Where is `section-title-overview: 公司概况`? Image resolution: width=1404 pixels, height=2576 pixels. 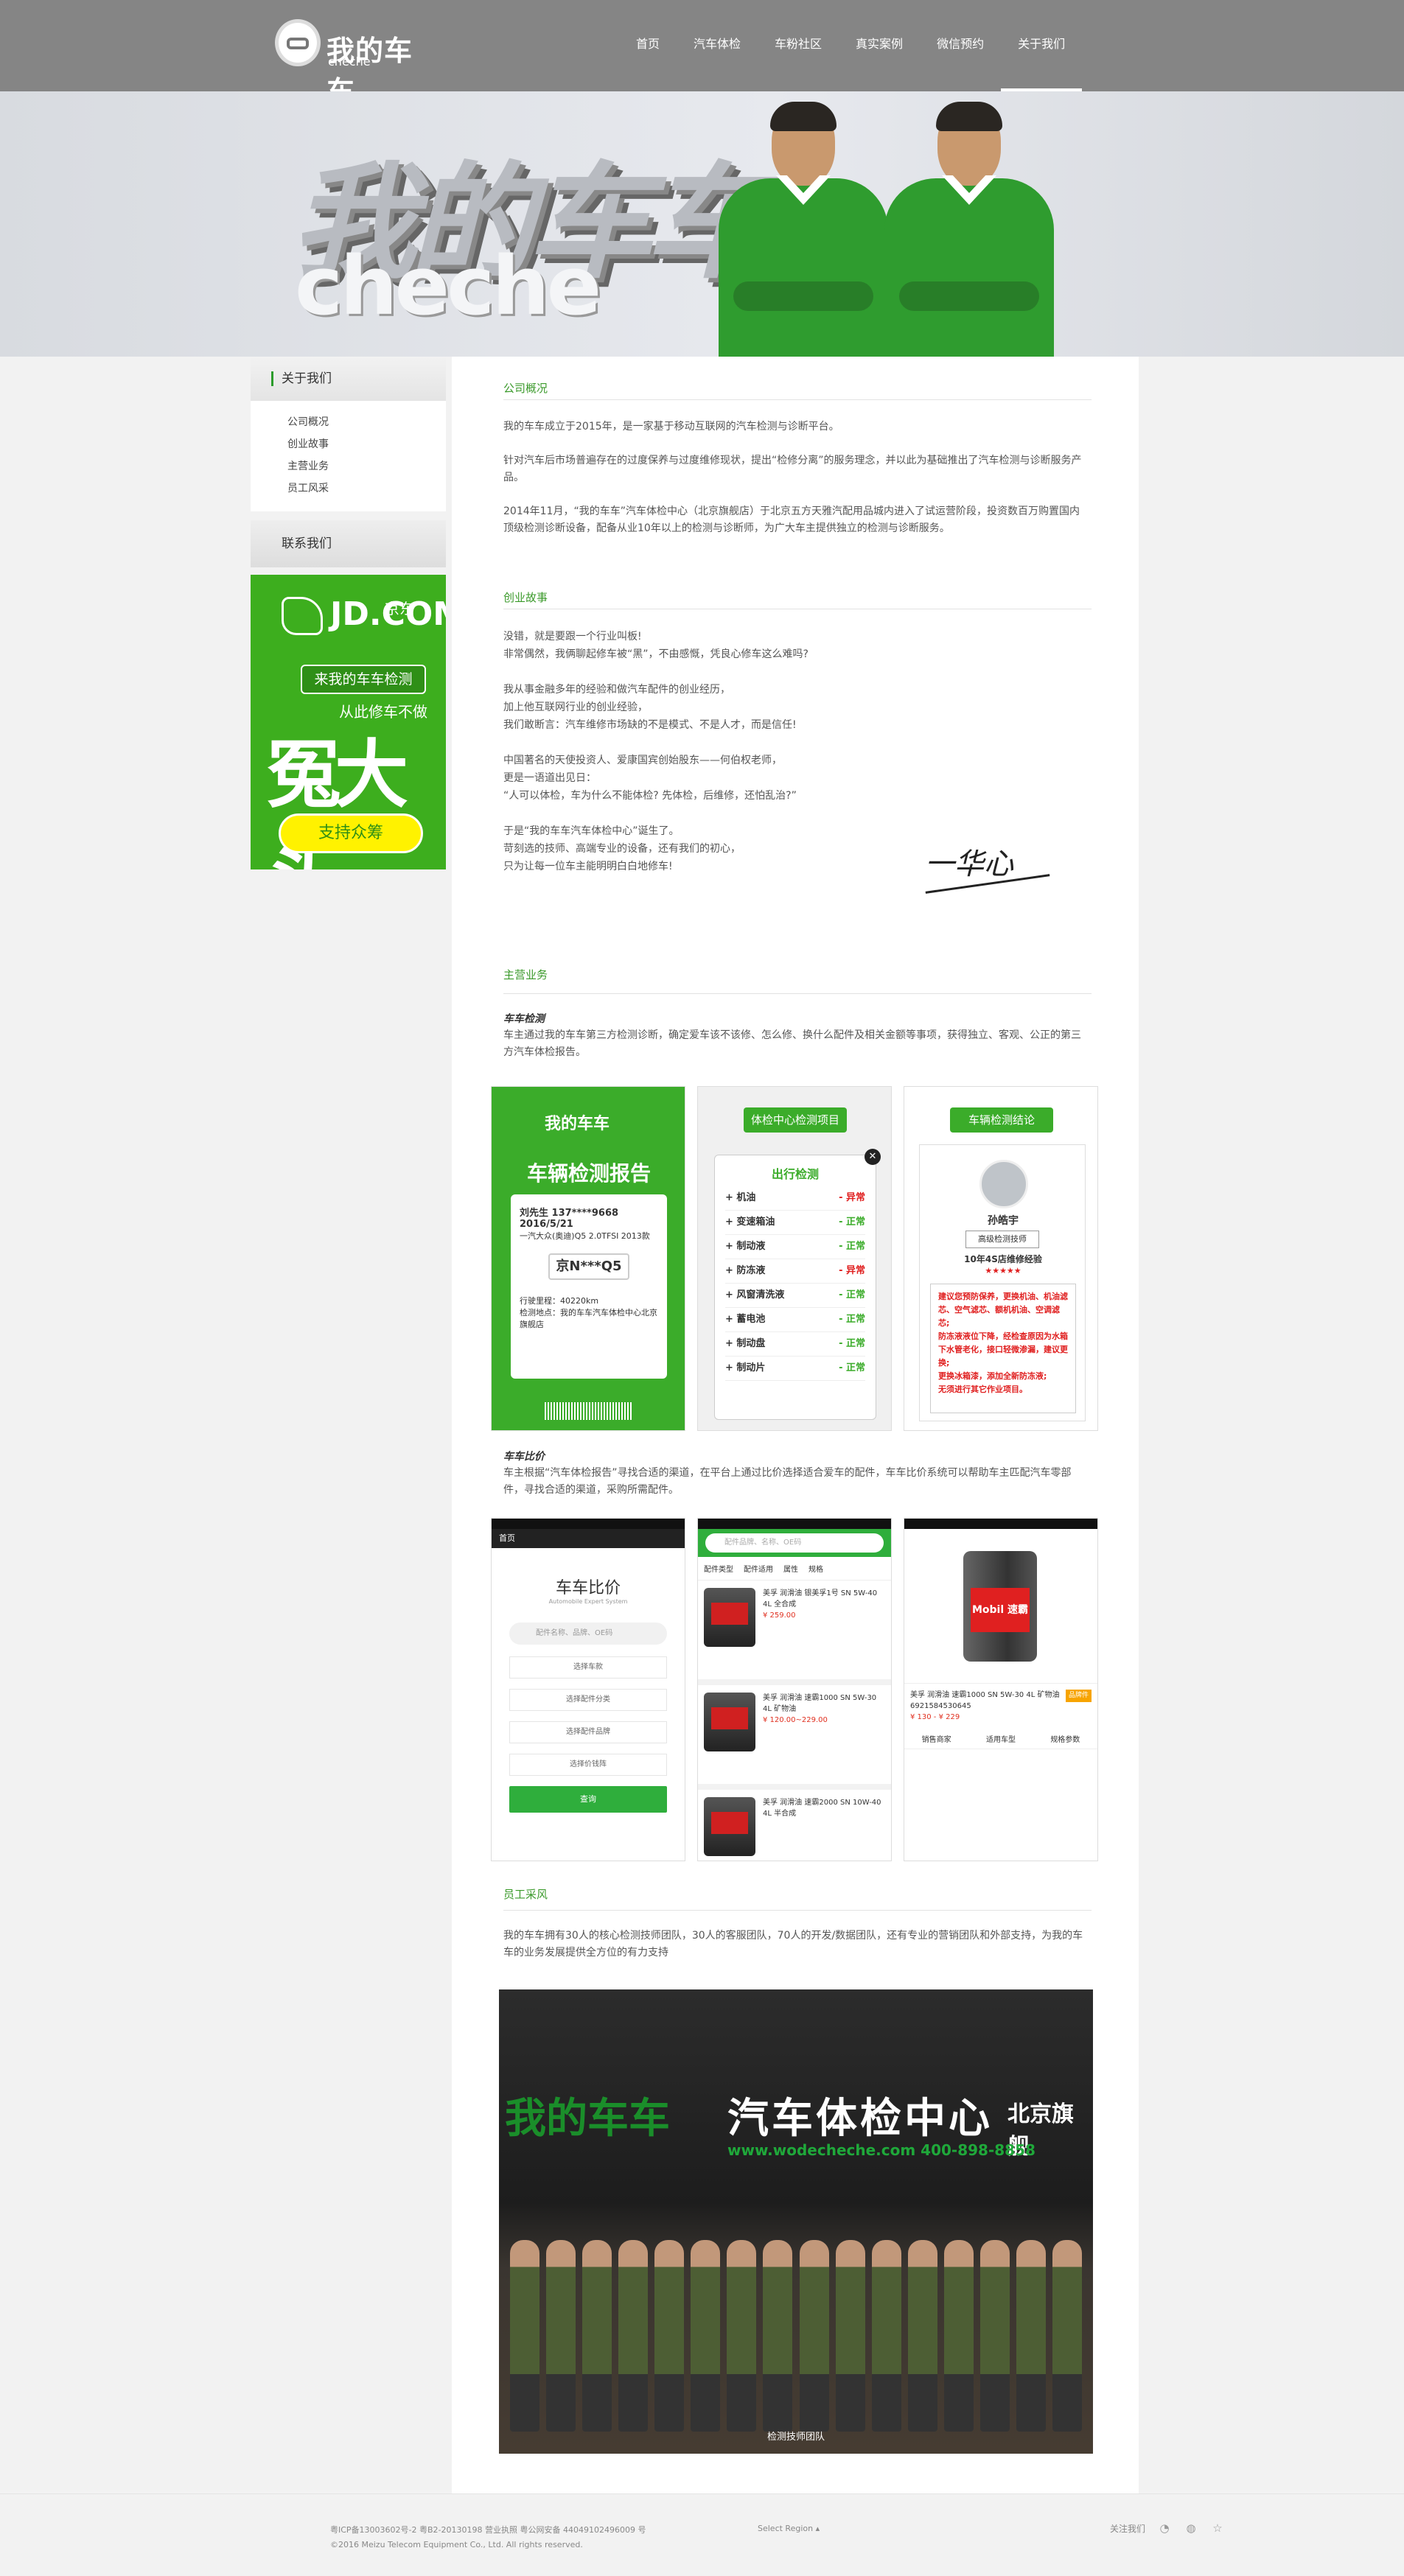
section-title-overview: 公司概况 is located at coordinates (526, 388).